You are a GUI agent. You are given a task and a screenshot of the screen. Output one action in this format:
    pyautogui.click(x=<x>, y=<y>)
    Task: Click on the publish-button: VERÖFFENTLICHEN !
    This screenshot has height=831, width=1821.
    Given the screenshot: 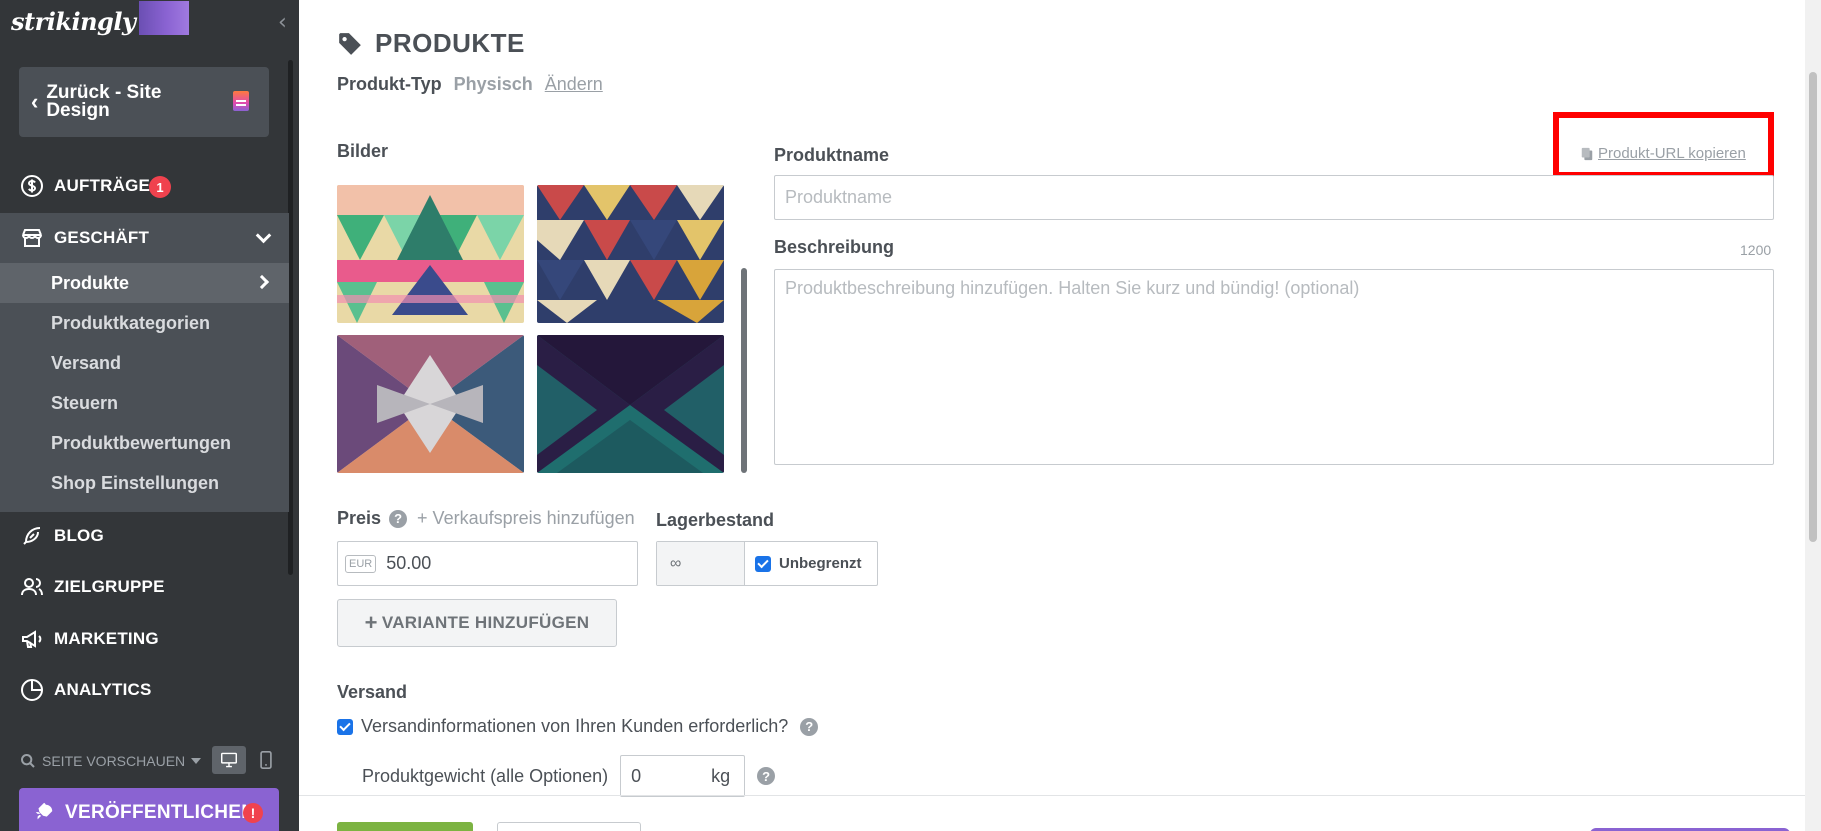 What is the action you would take?
    pyautogui.click(x=149, y=809)
    